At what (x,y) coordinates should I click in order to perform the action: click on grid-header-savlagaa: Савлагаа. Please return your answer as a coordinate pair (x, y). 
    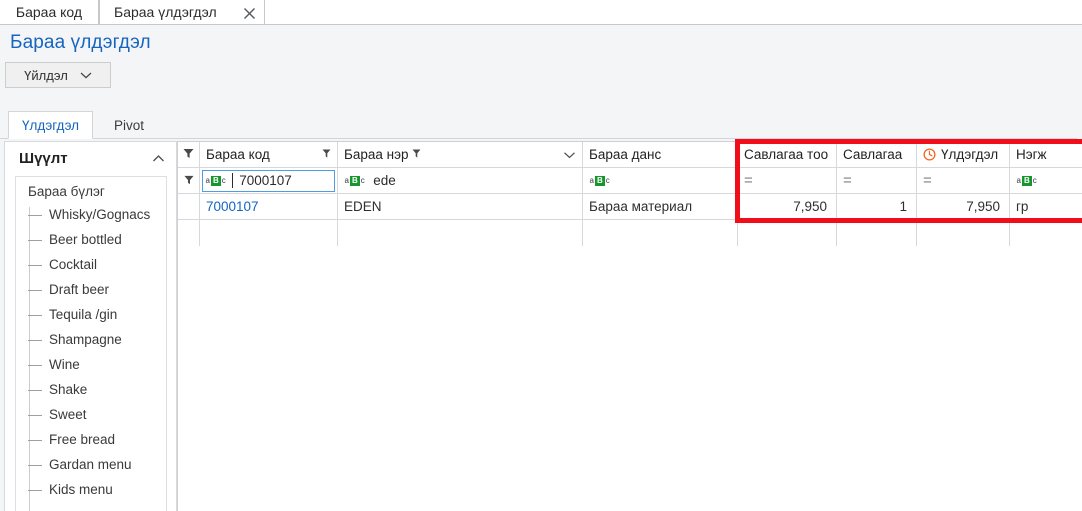
    Looking at the image, I should click on (877, 155).